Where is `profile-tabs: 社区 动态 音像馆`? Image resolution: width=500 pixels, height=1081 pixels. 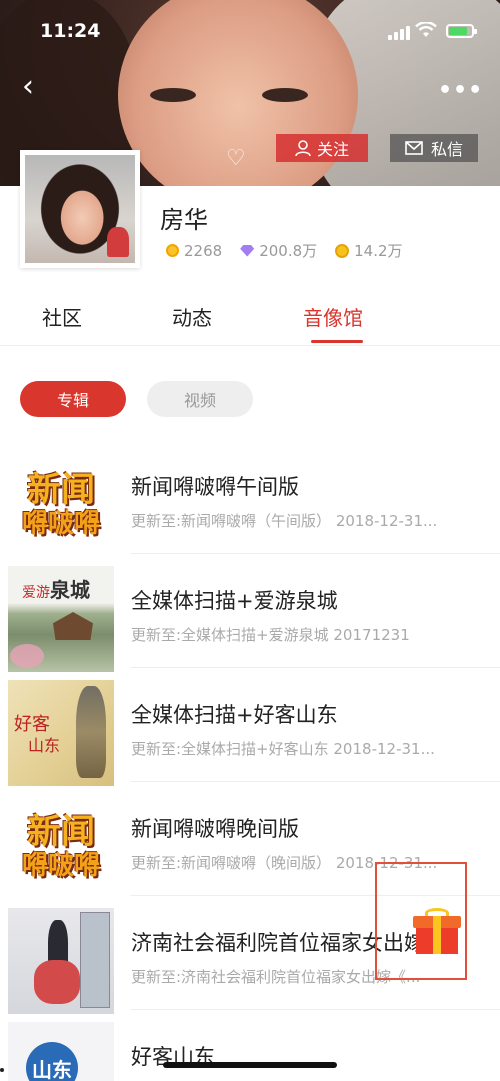 profile-tabs: 社区 动态 音像馆 is located at coordinates (250, 321).